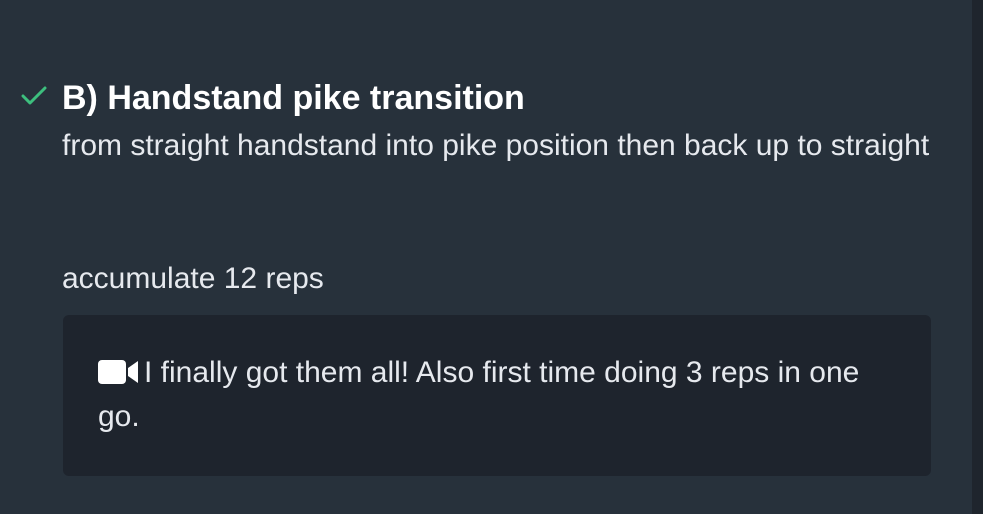  What do you see at coordinates (293, 98) in the screenshot?
I see `exercise-title: B) Handstand pike transition` at bounding box center [293, 98].